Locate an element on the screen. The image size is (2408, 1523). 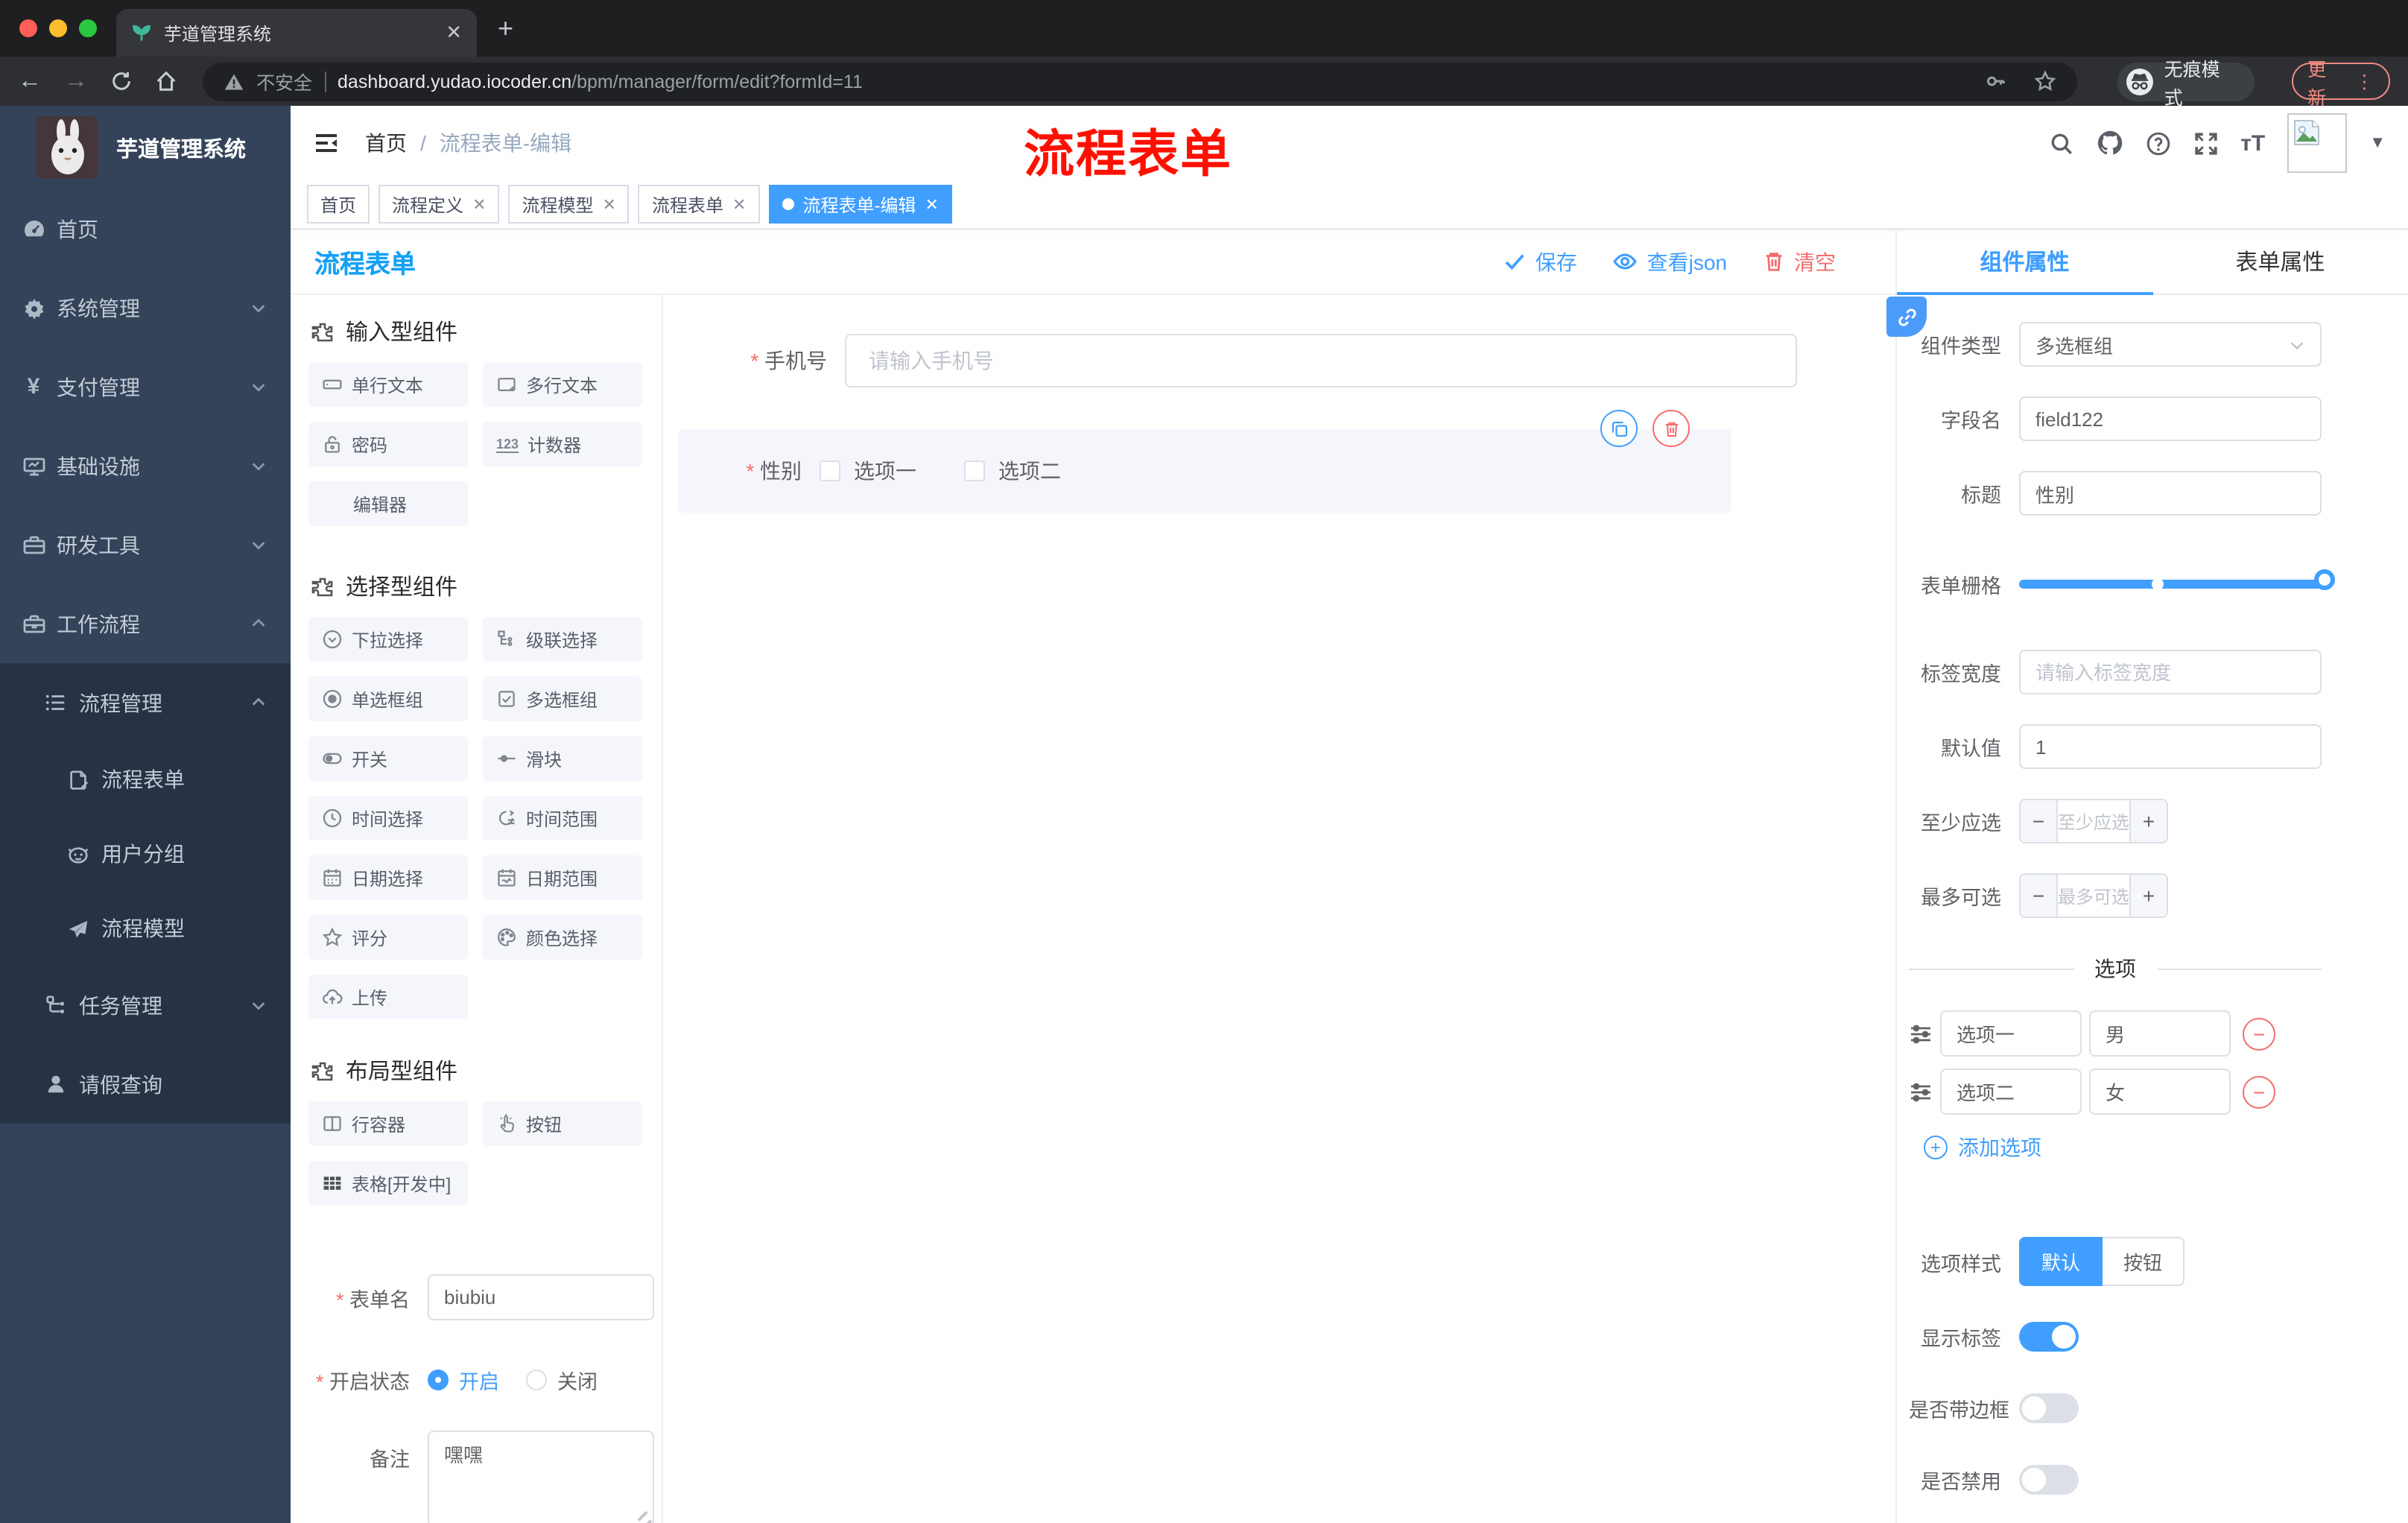
component-type-select: 多选框组 is located at coordinates (2170, 345).